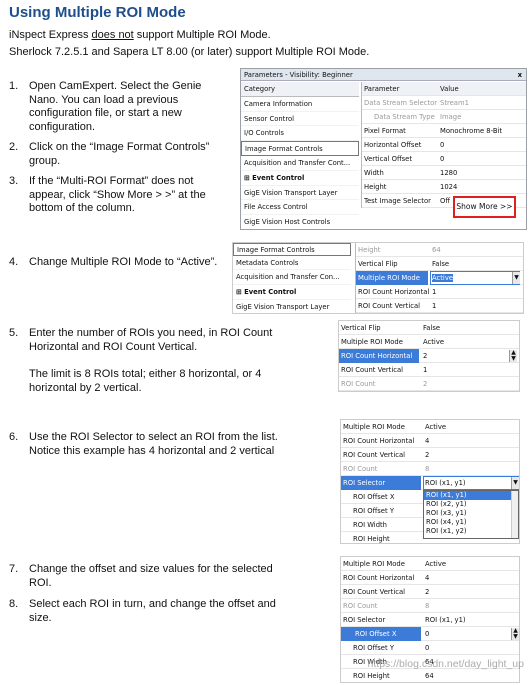 The width and height of the screenshot is (532, 685). I want to click on category-file-access: File Access Control, so click(300, 208).